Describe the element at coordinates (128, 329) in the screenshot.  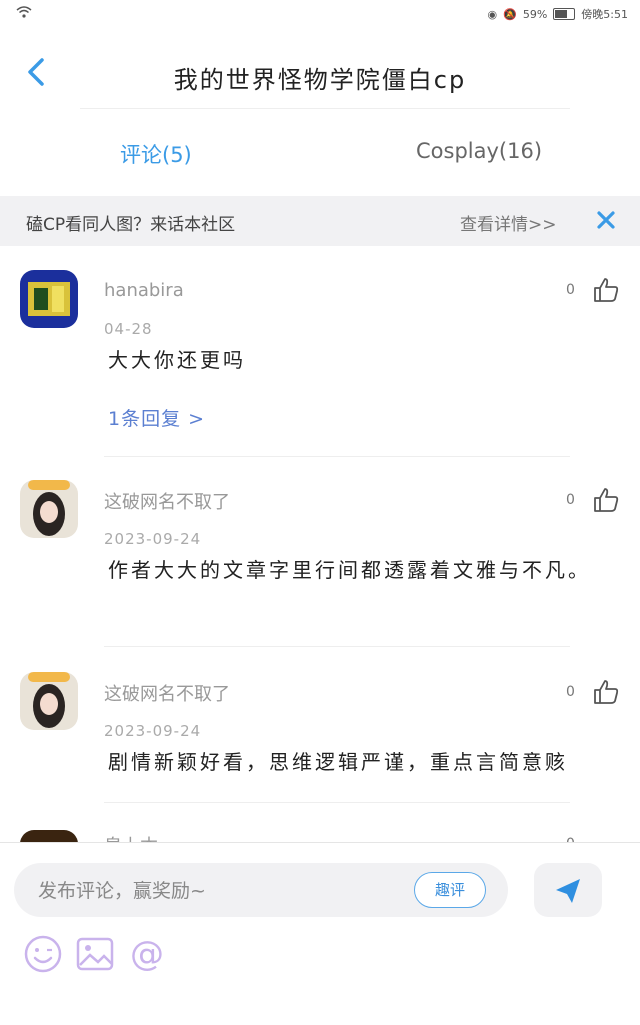
I see `comment-date: 04-28` at that location.